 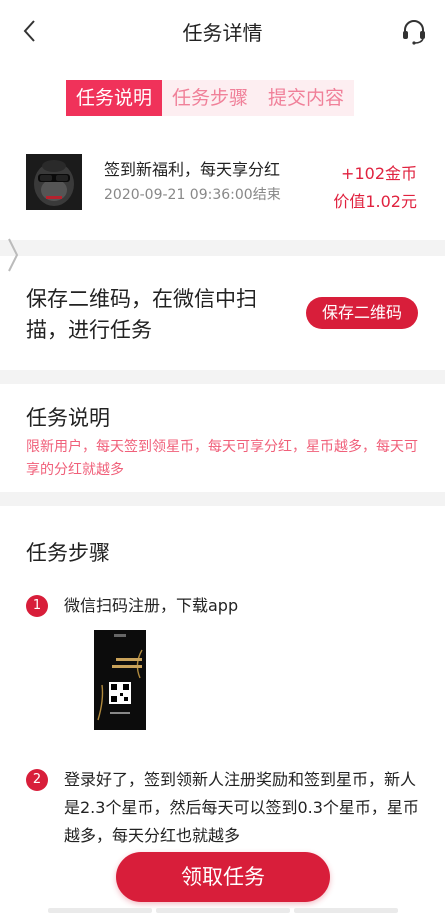 What do you see at coordinates (223, 877) in the screenshot?
I see `accept-task-button: 领取任务` at bounding box center [223, 877].